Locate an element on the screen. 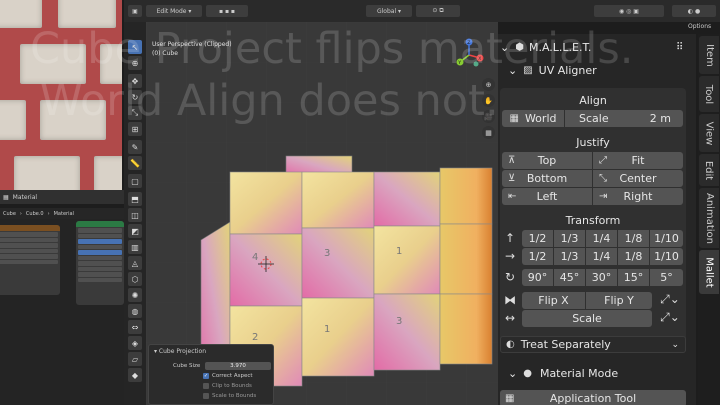 Image resolution: width=720 pixels, height=405 pixels. snap-buttons: ⊙ ⧉ is located at coordinates (438, 11).